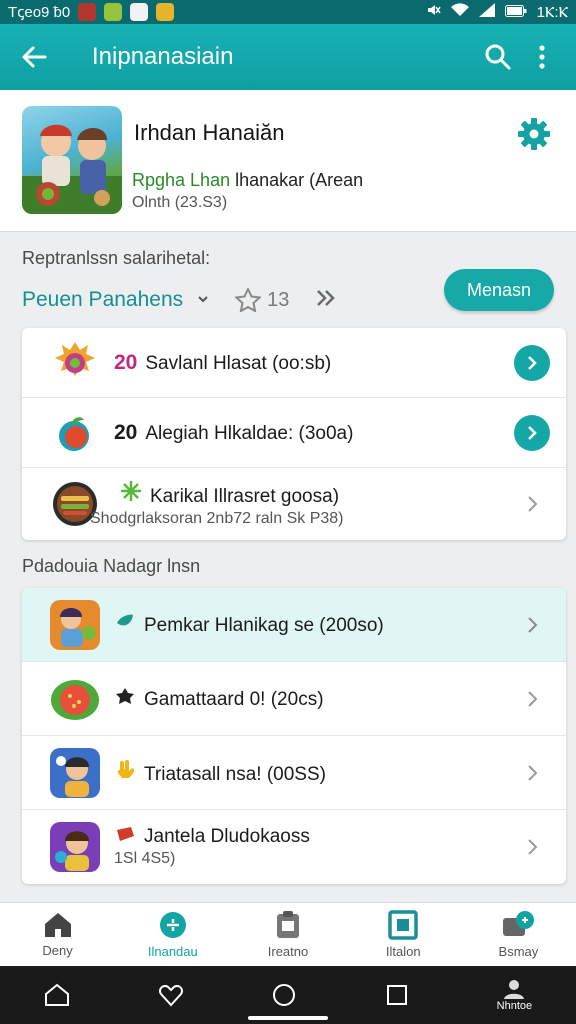 The width and height of the screenshot is (576, 1024). What do you see at coordinates (288, 1018) in the screenshot?
I see `gesture-indicator` at bounding box center [288, 1018].